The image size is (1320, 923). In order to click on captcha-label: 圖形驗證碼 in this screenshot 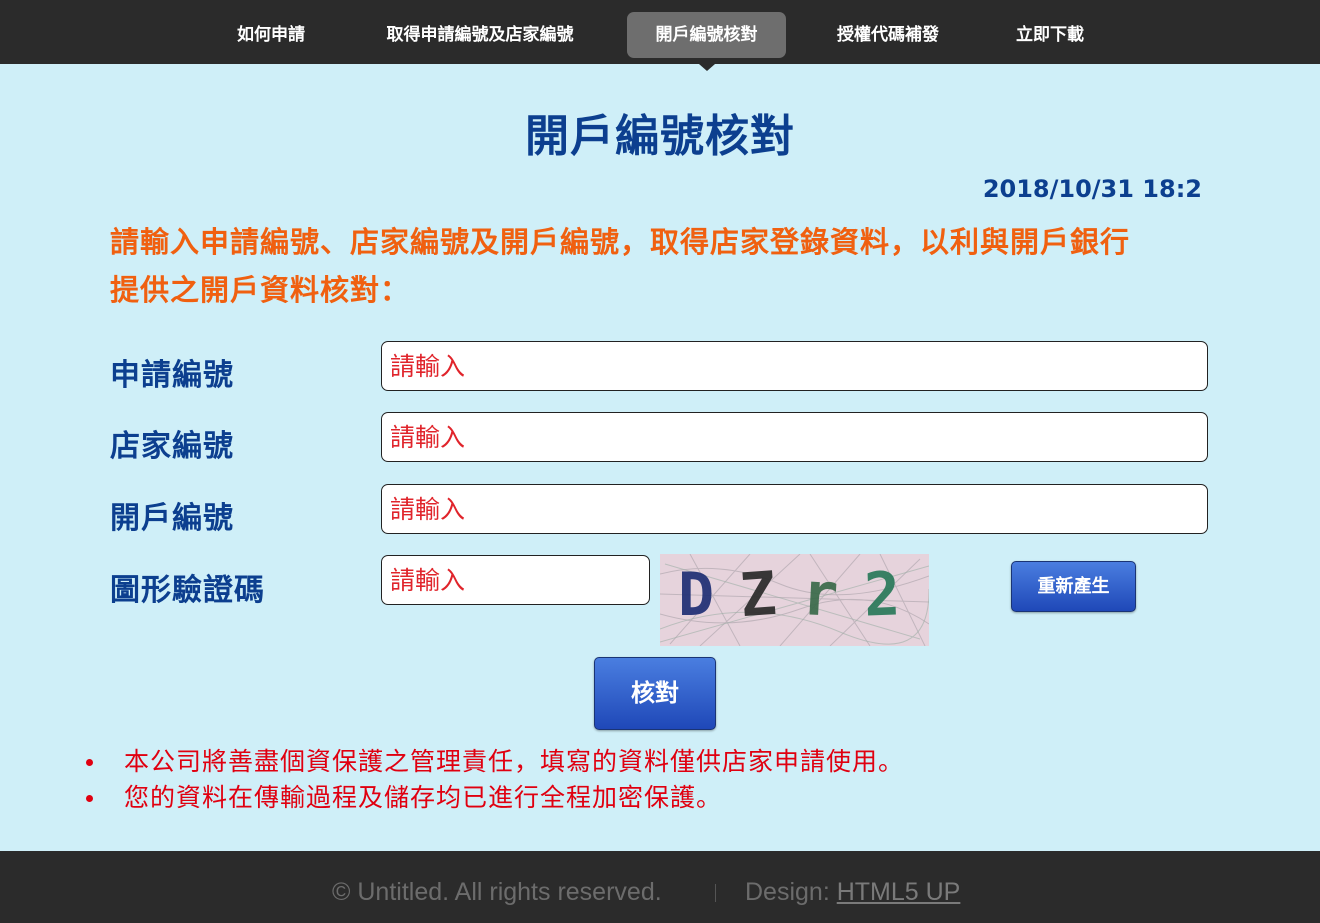, I will do `click(187, 590)`.